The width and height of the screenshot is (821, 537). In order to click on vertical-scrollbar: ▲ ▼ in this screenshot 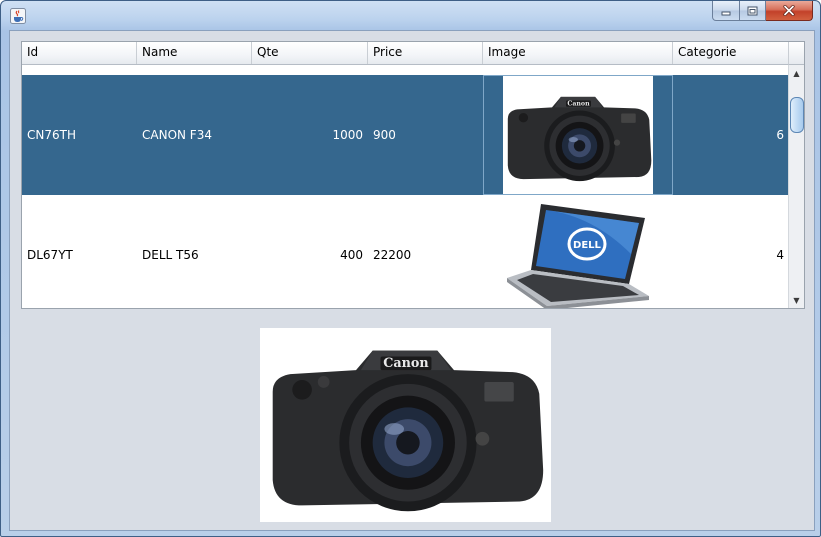, I will do `click(796, 186)`.